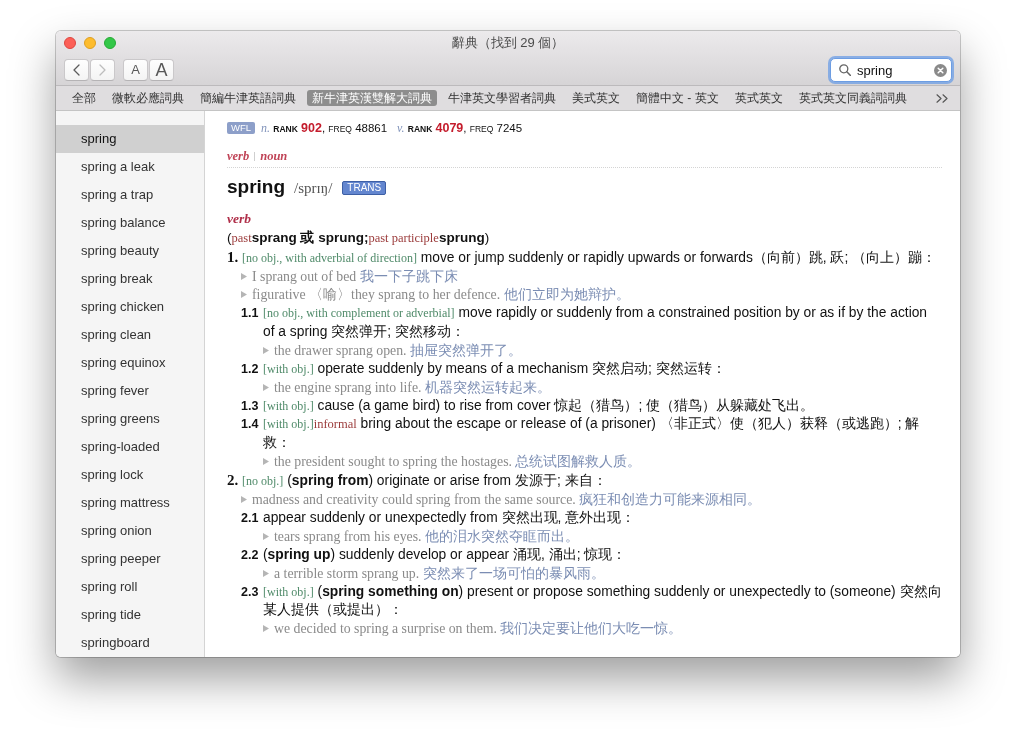 The height and width of the screenshot is (737, 1015). Describe the element at coordinates (130, 475) in the screenshot. I see `sidebar-item: spring lock` at that location.